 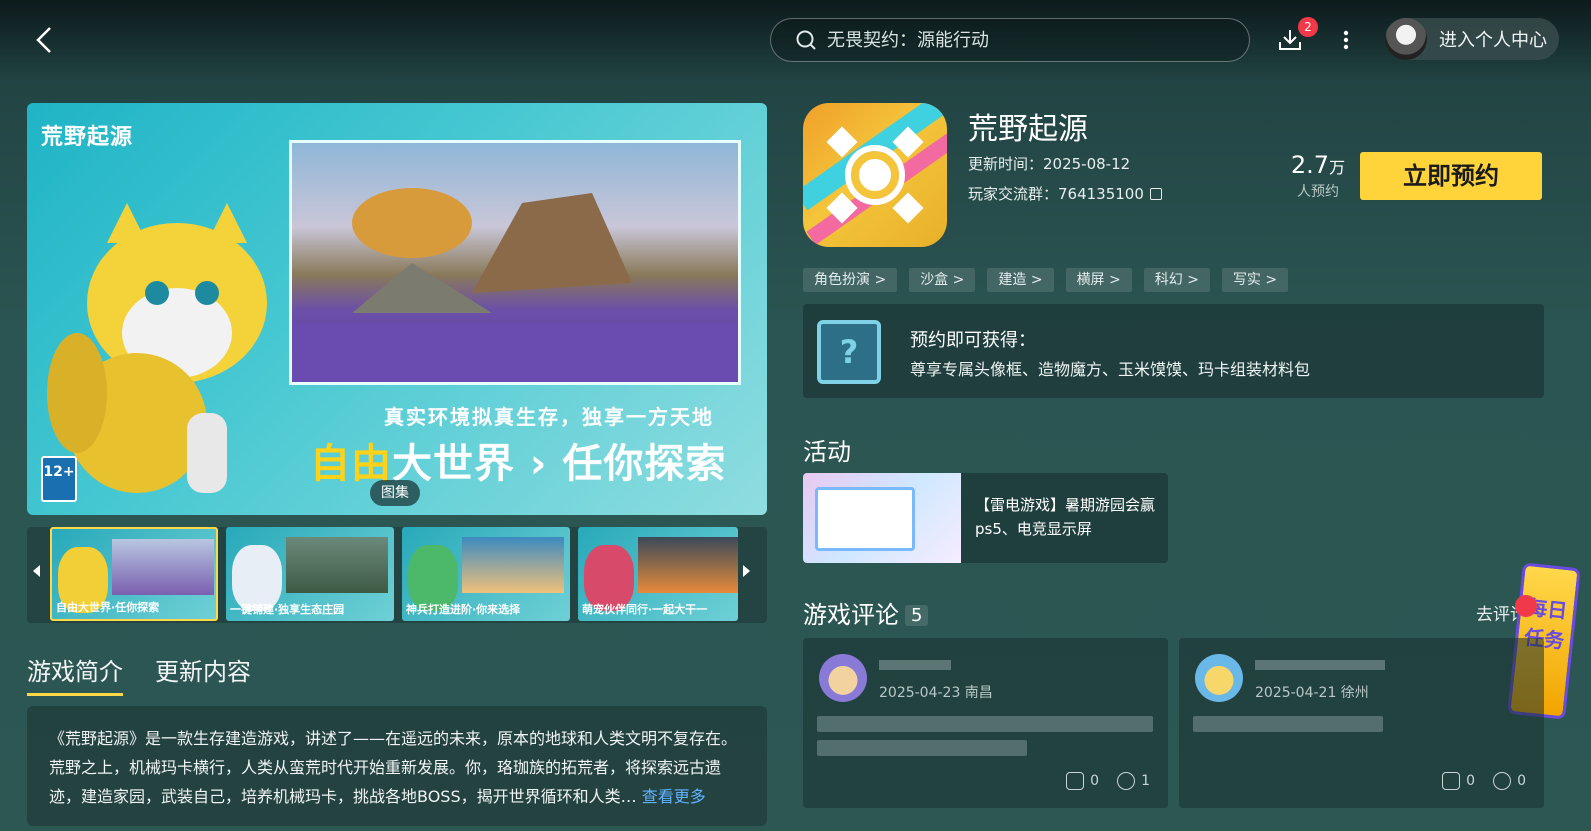 I want to click on user-center-label: 进入个人中心, so click(x=1493, y=40).